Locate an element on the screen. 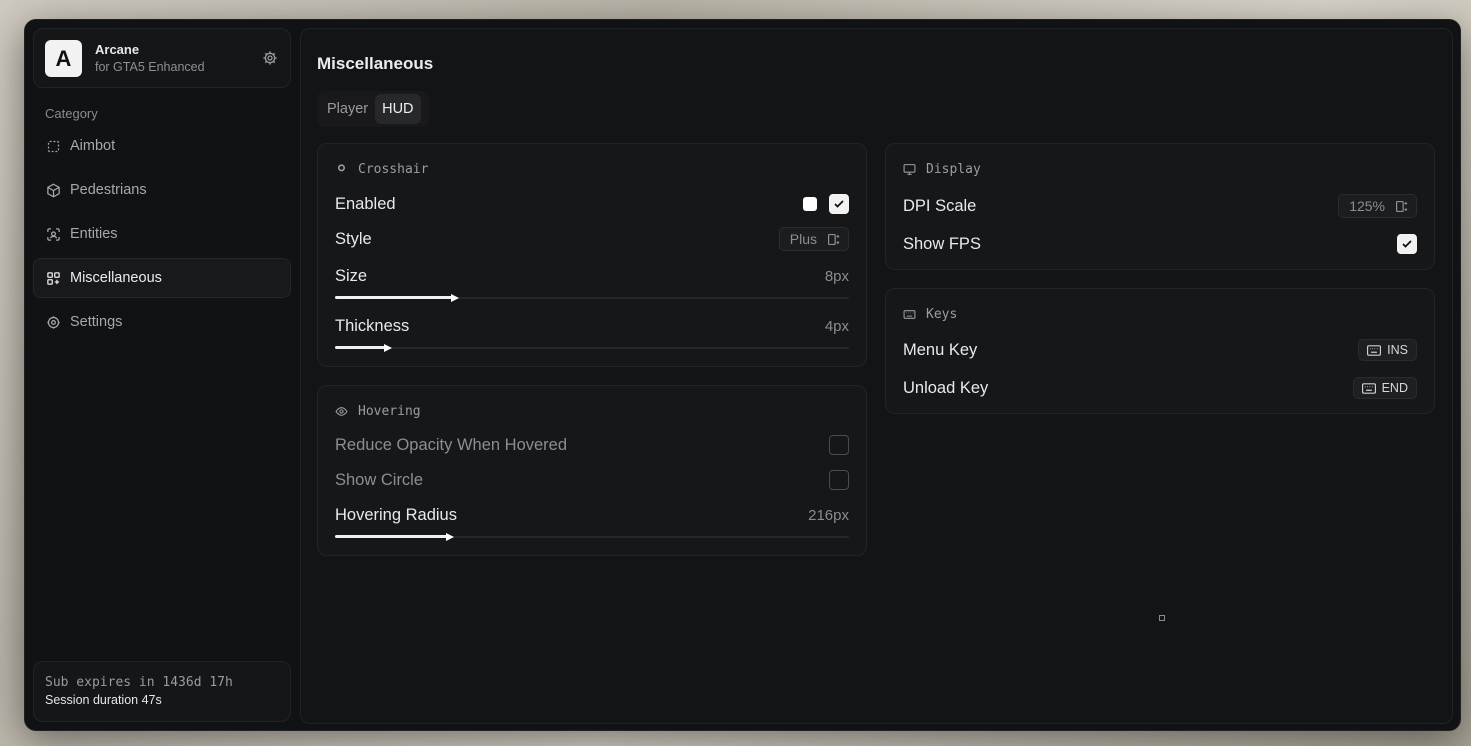 The width and height of the screenshot is (1471, 746). sidebar-item-miscellaneous: Miscellaneous is located at coordinates (162, 278).